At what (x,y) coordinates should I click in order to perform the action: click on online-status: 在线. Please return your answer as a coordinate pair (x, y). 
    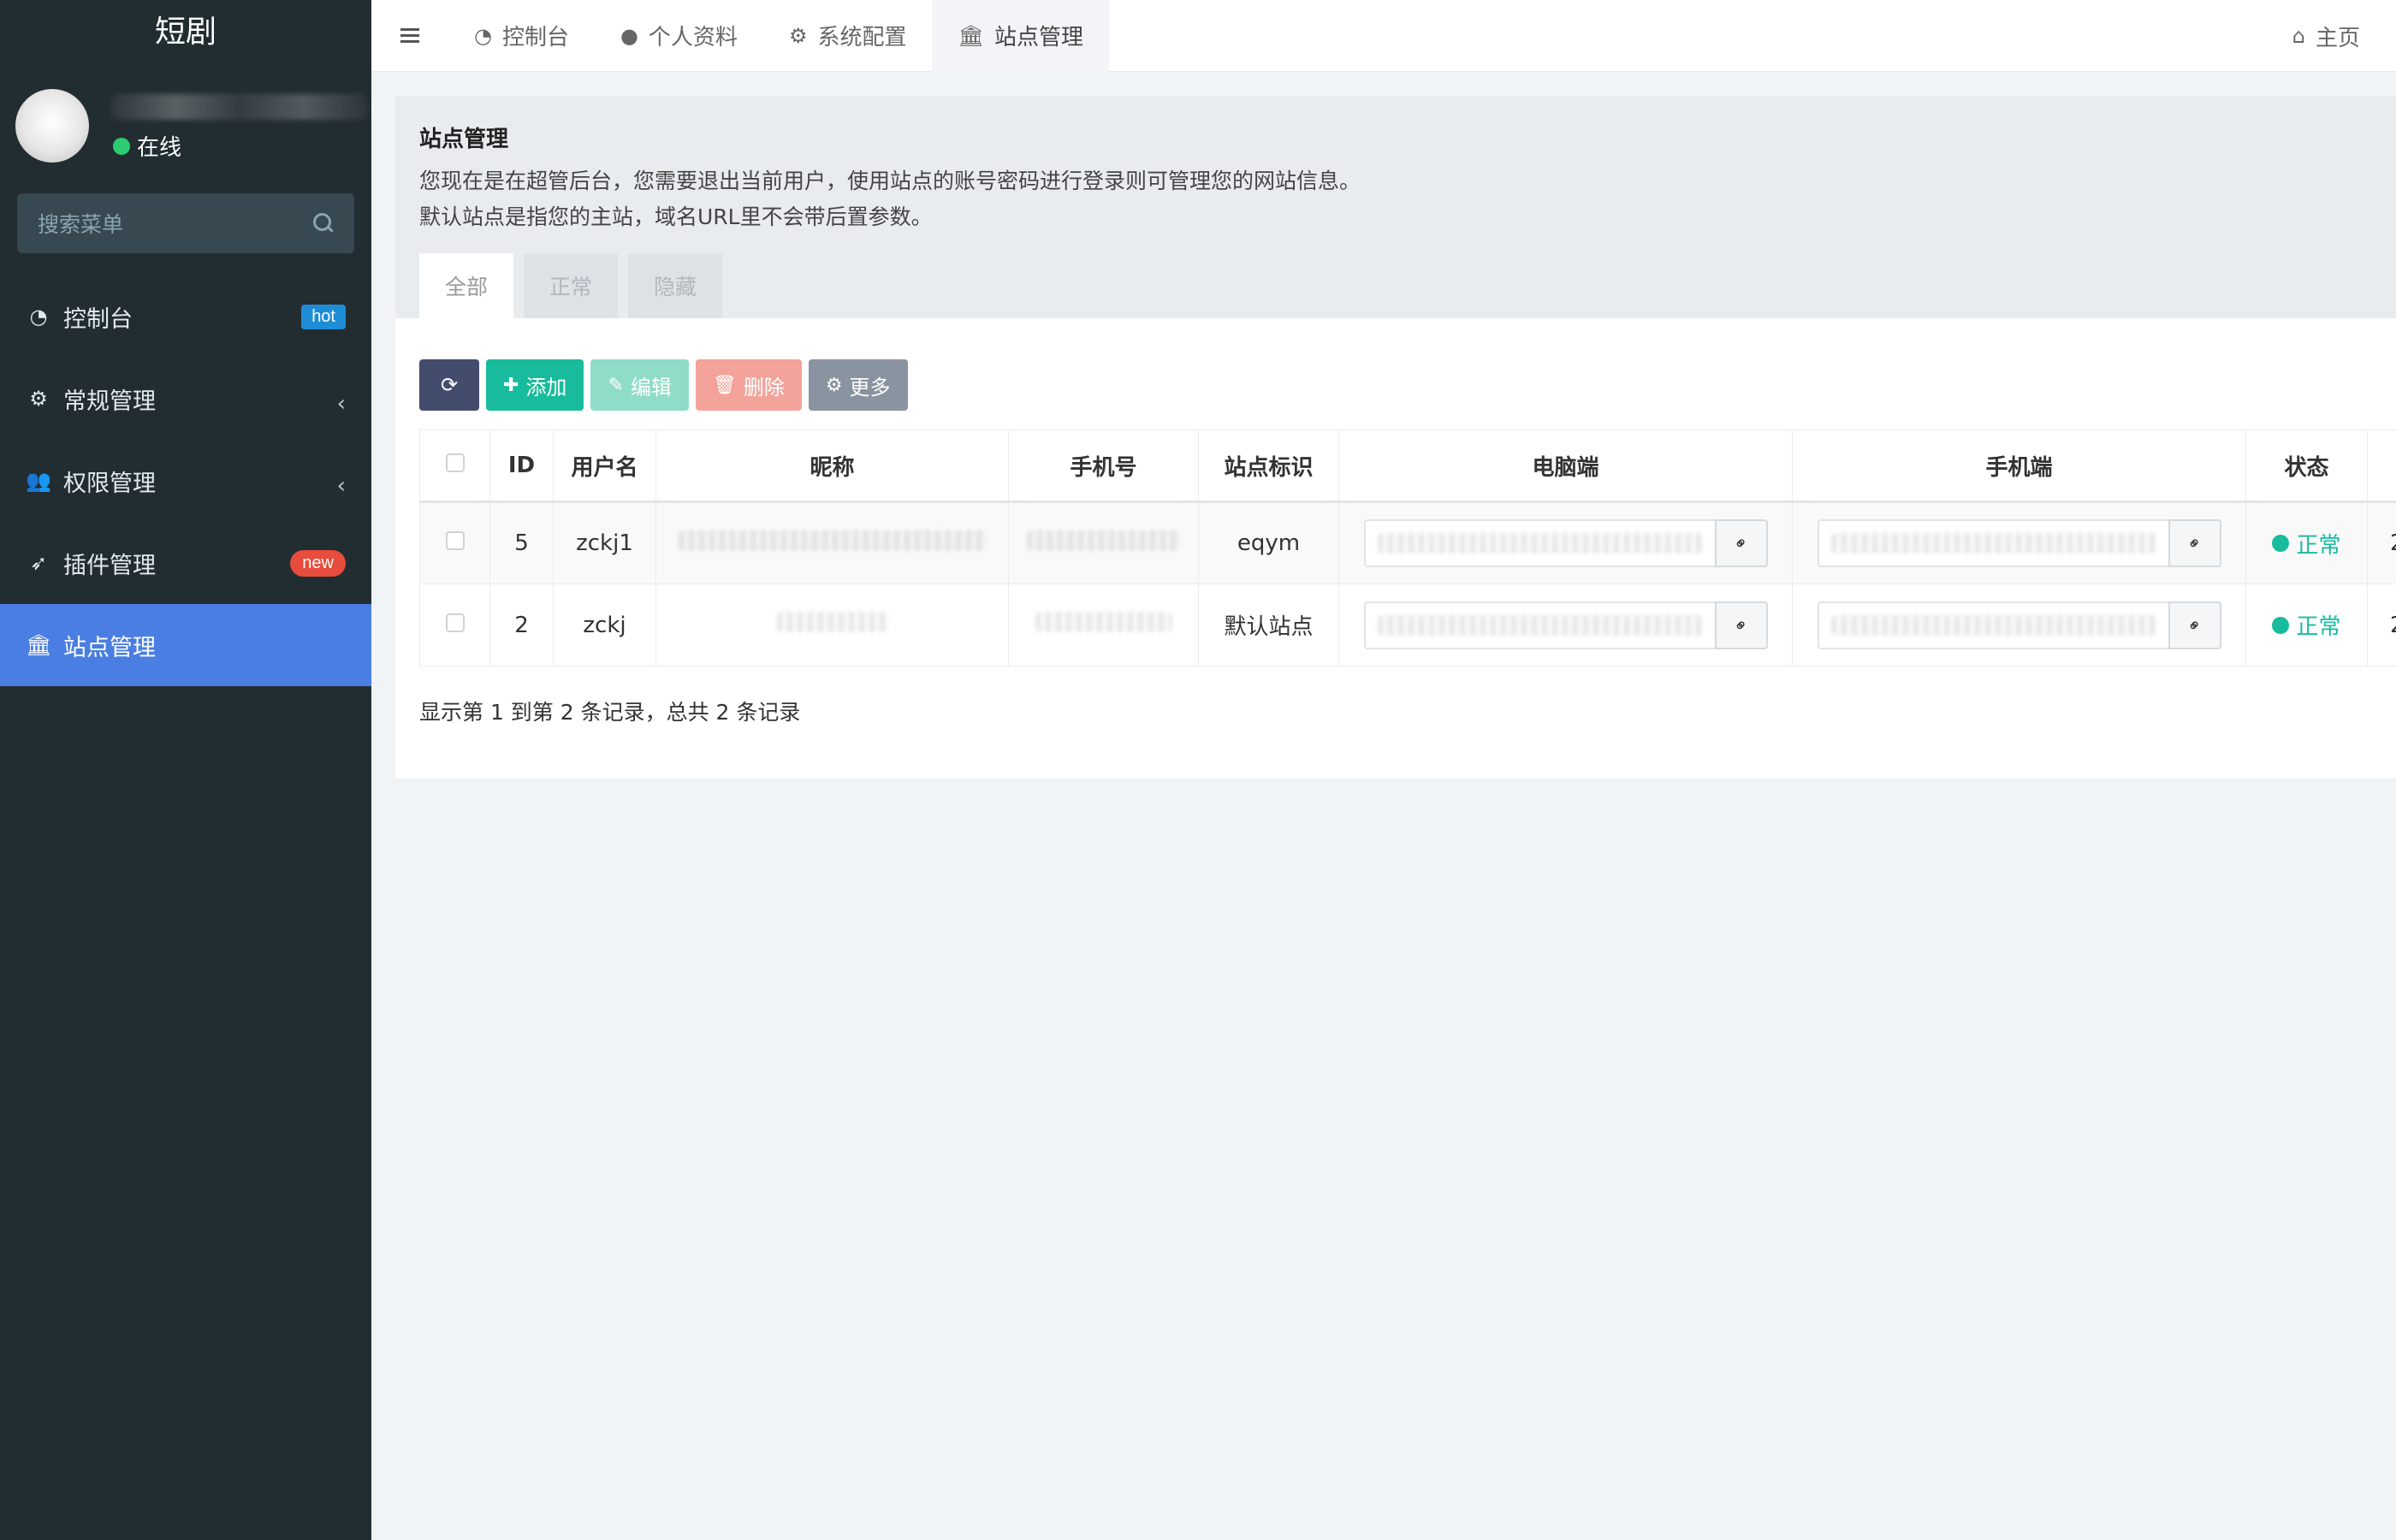
    Looking at the image, I should click on (147, 146).